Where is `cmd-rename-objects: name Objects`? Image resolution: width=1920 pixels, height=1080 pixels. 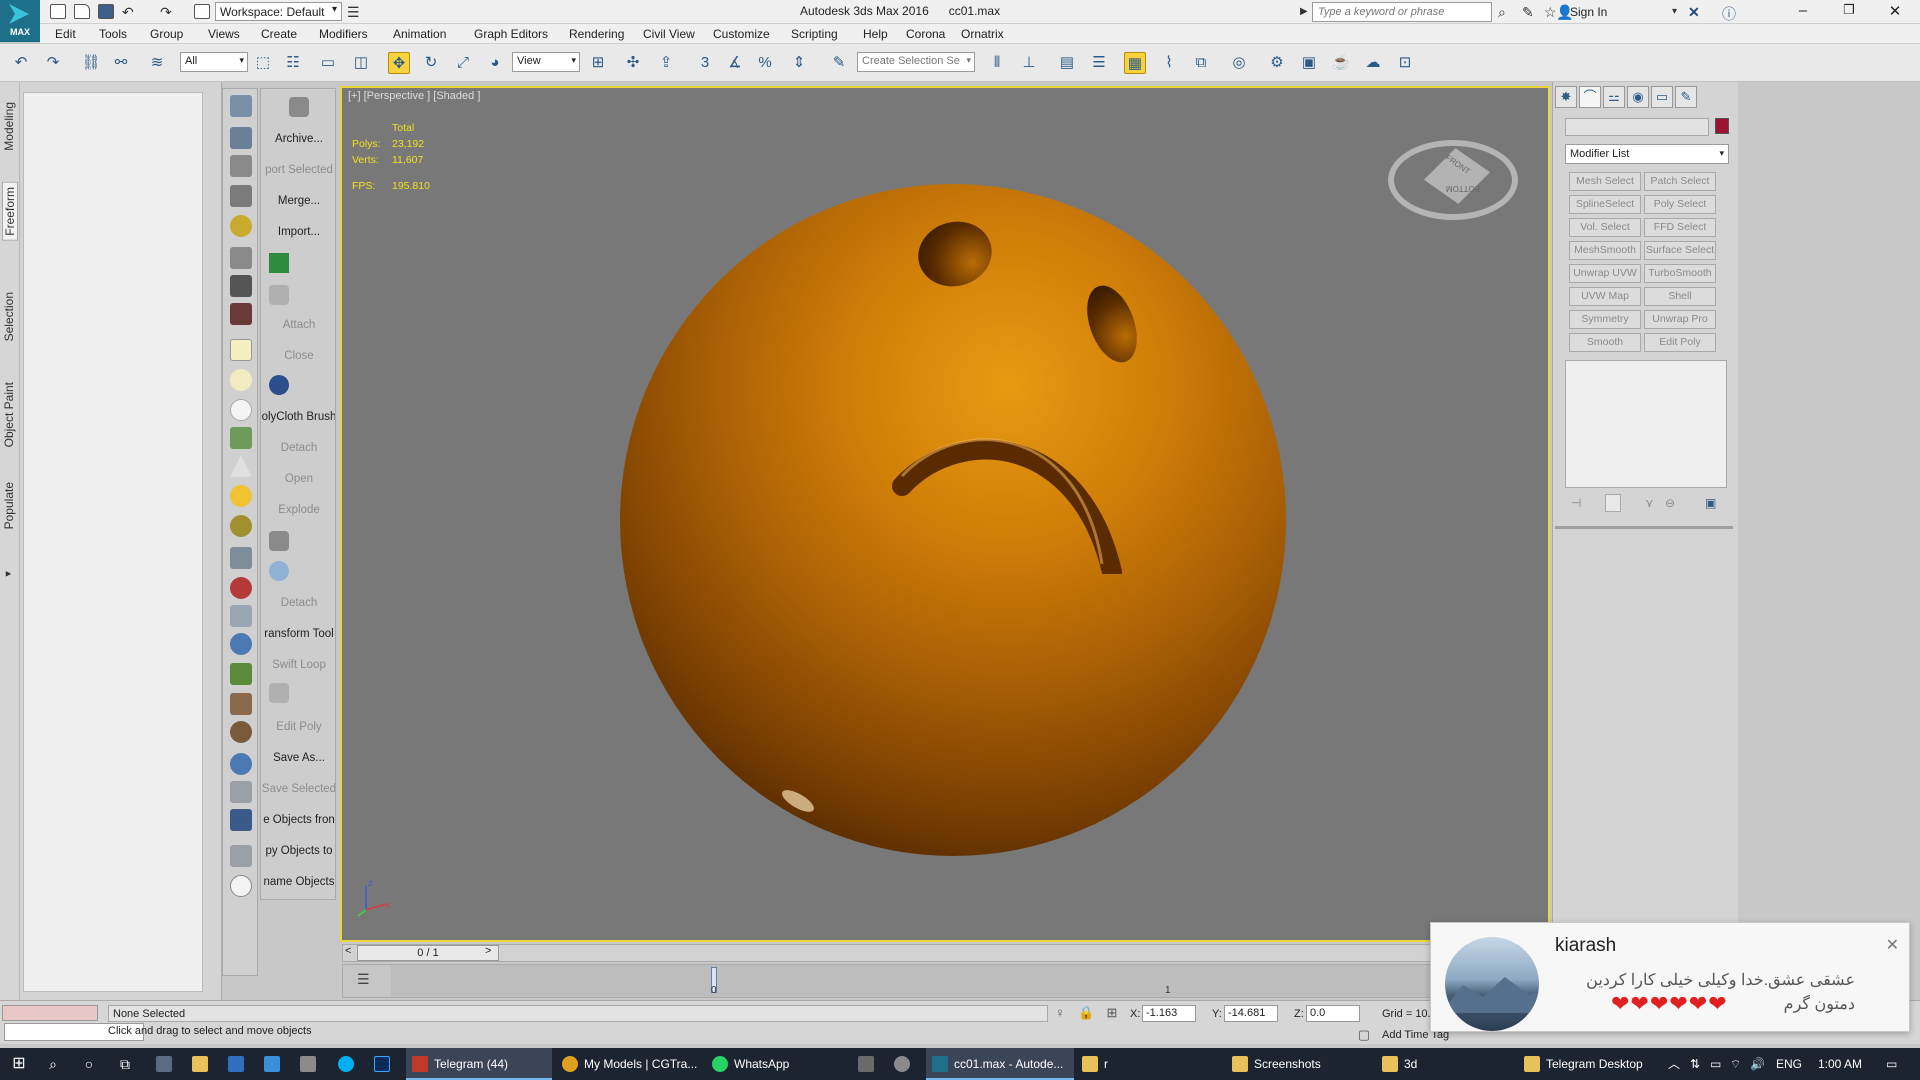
cmd-rename-objects: name Objects is located at coordinates (298, 882).